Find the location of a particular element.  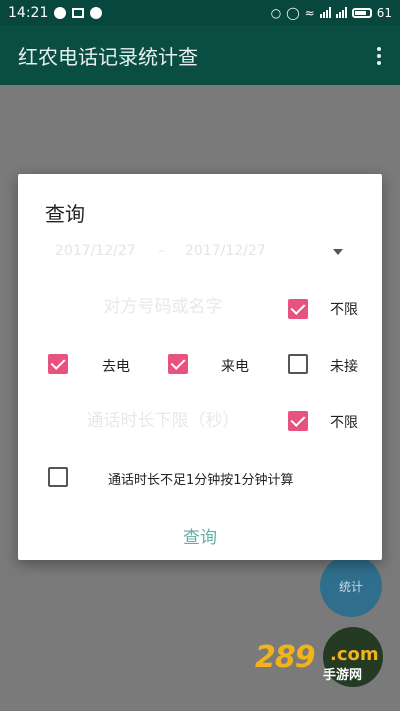

round-minute-checkbox is located at coordinates (58, 477).